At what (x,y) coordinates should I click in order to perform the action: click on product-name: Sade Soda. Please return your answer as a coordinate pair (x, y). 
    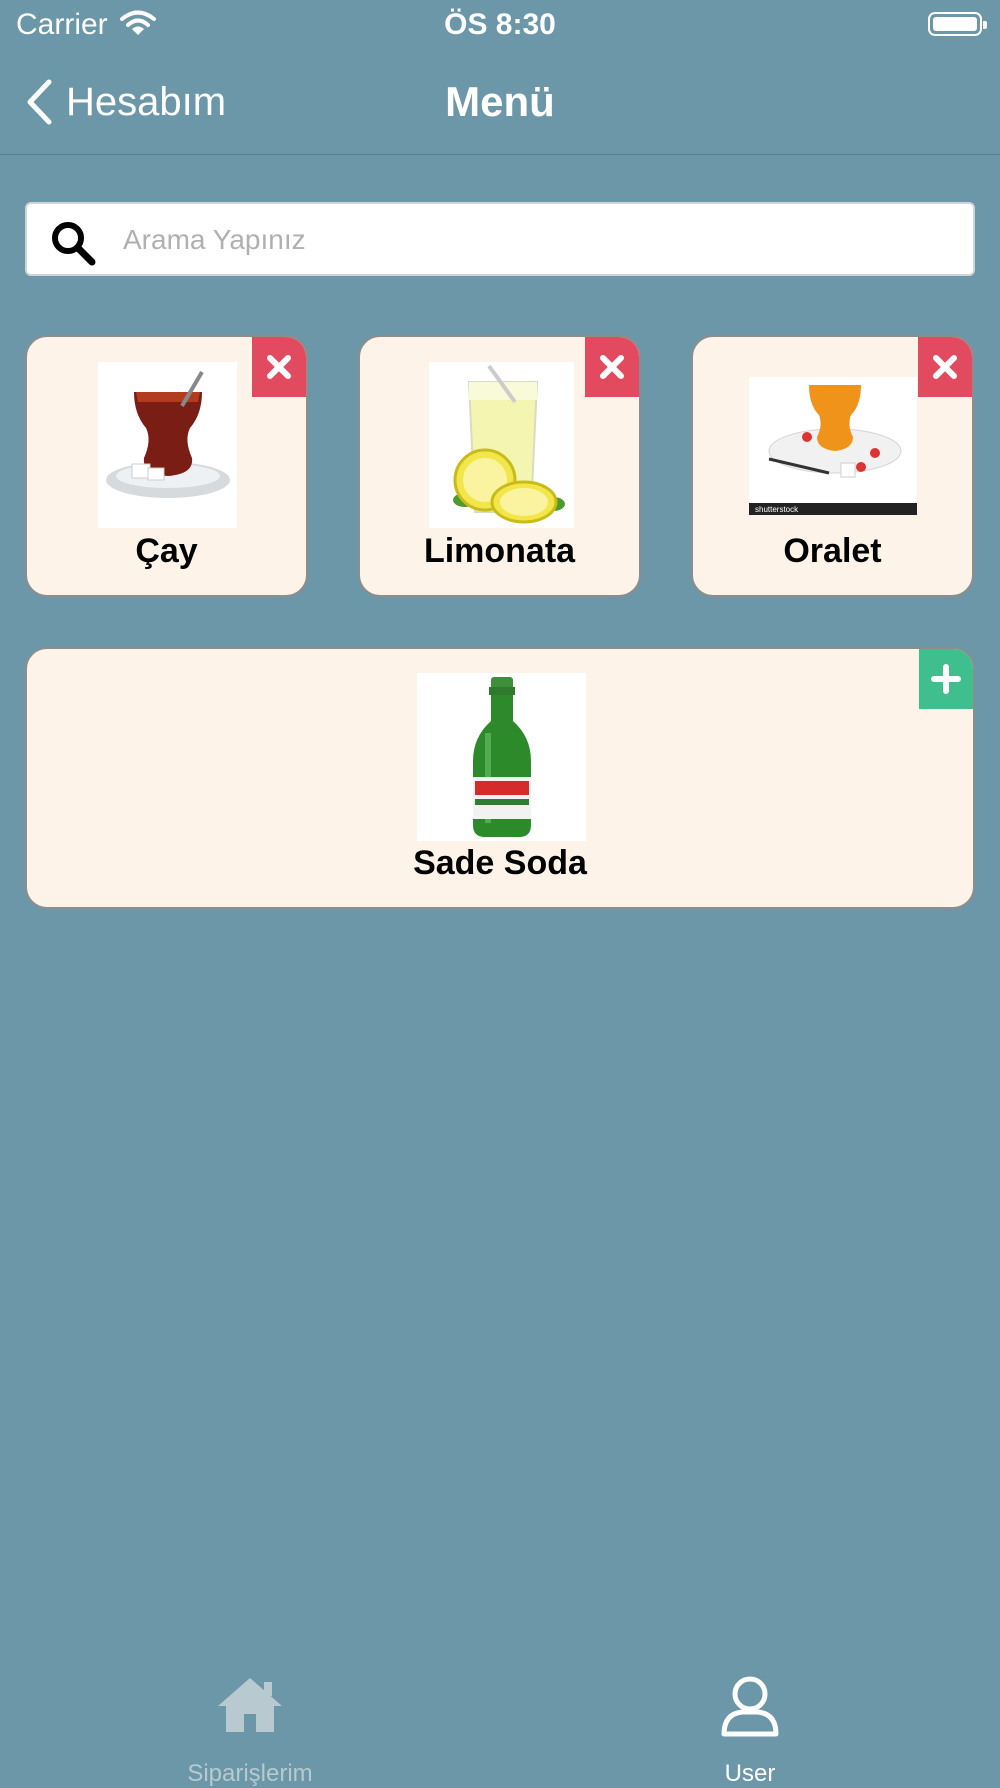
    Looking at the image, I should click on (500, 863).